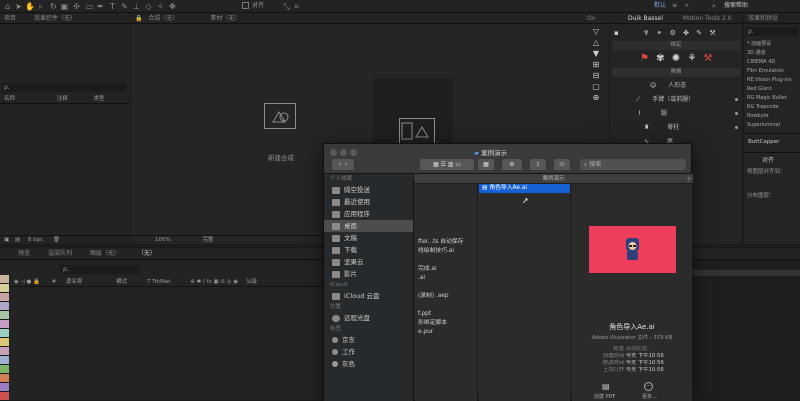  What do you see at coordinates (606, 386) in the screenshot?
I see `create-pdf-icon: ▤` at bounding box center [606, 386].